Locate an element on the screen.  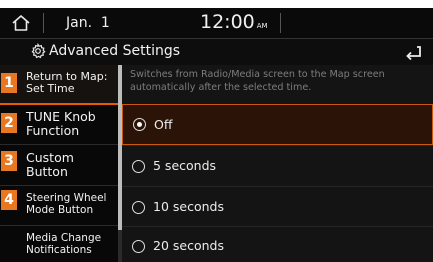
option-5-seconds: 5 seconds is located at coordinates (277, 165).